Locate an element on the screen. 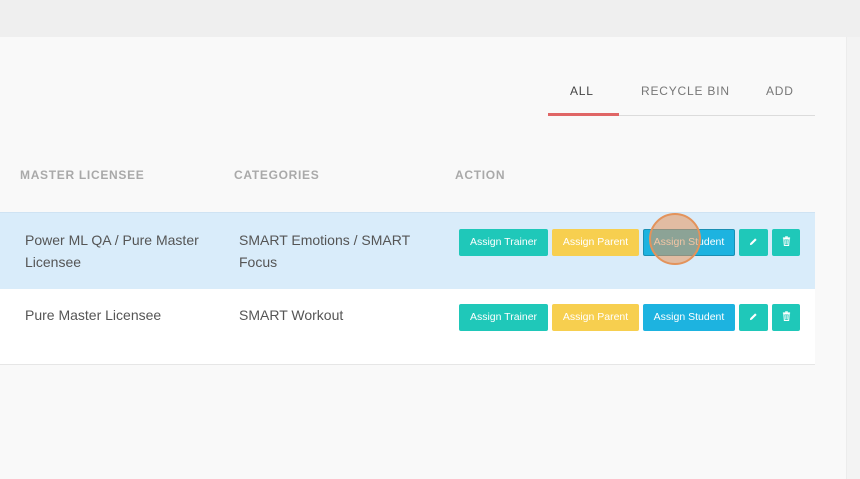 The width and height of the screenshot is (860, 479). tab-recycle-bin: RECYCLE BIN is located at coordinates (685, 91).